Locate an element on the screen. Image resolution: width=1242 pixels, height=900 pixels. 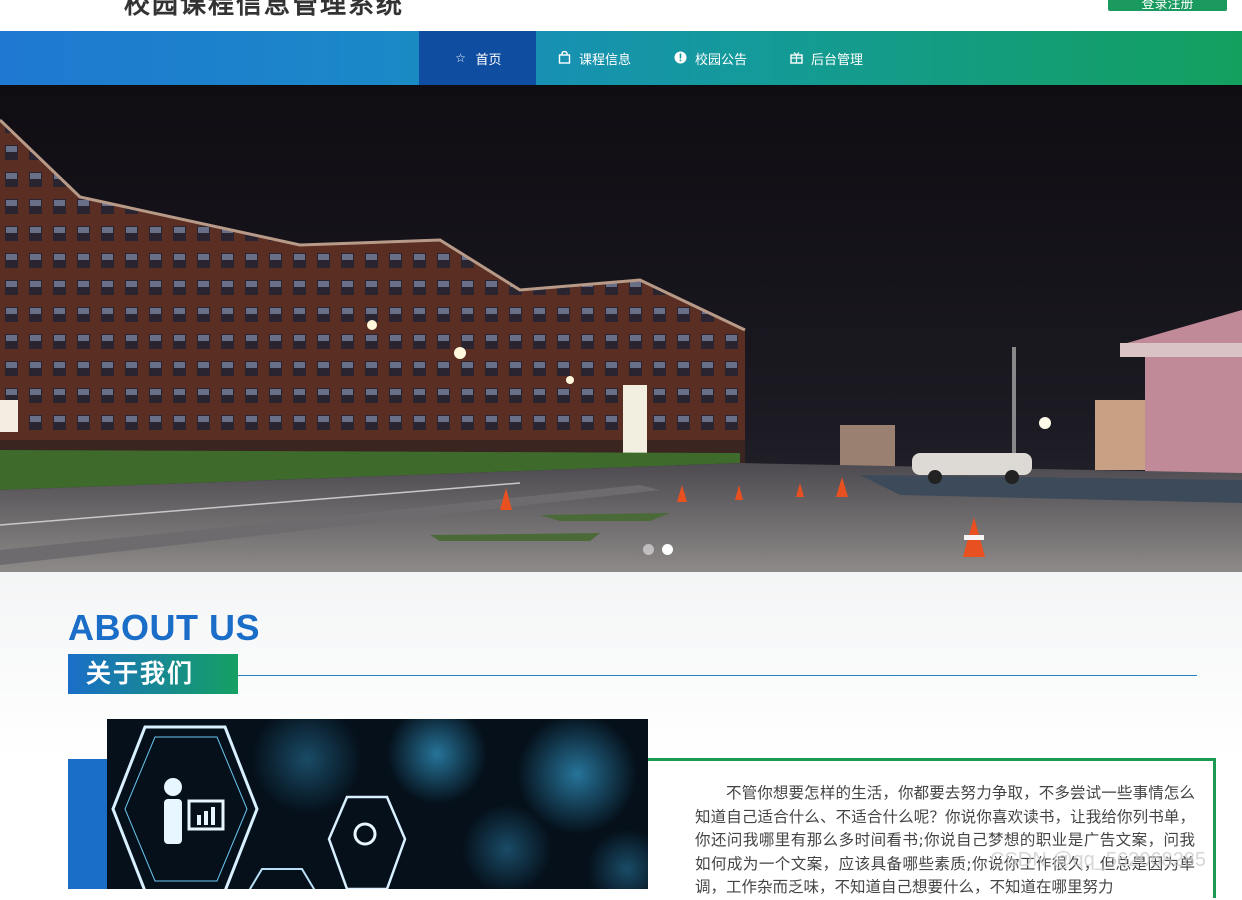
nav-item-notices: 校园公告 is located at coordinates (710, 58).